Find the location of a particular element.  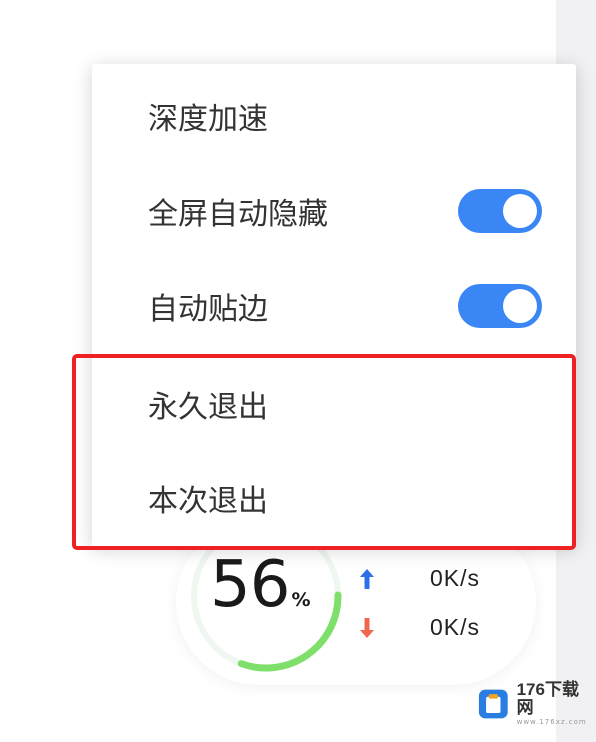

upload-speed-row: 0K/s is located at coordinates (418, 578).